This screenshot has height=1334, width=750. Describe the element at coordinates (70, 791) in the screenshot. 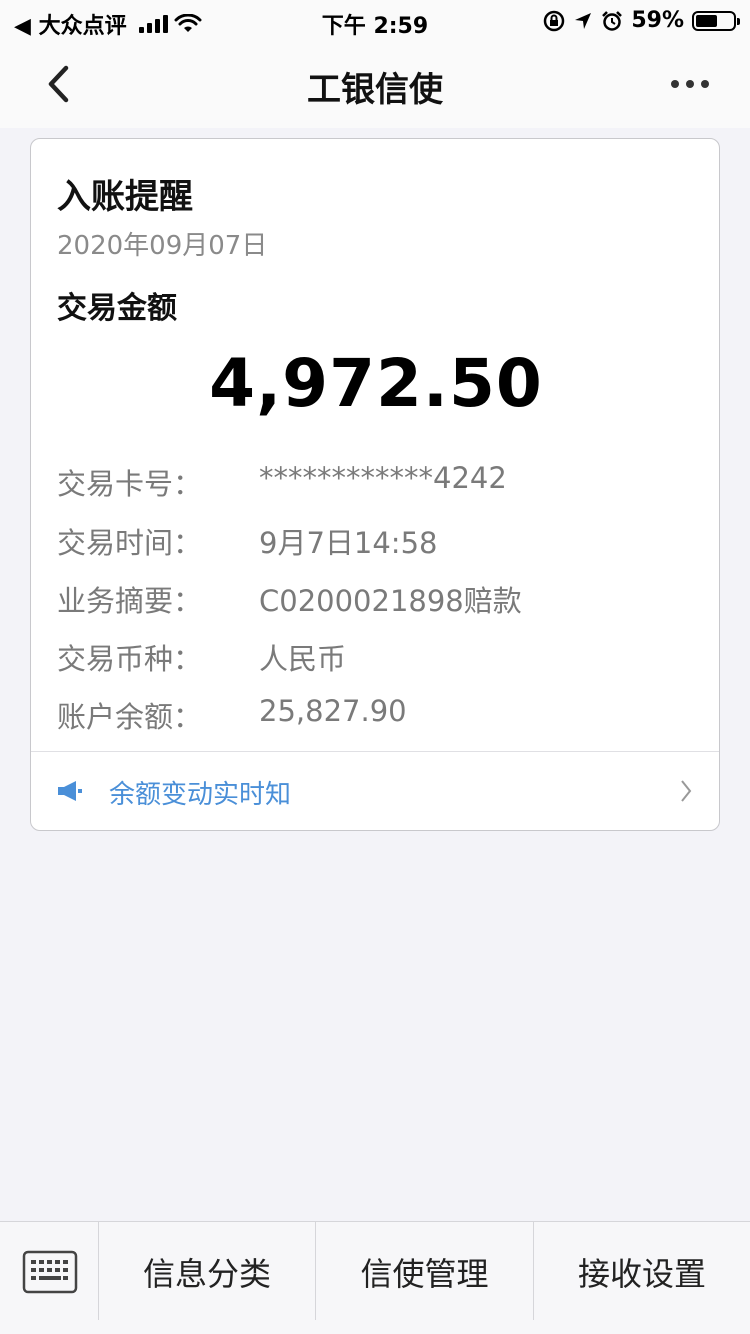

I see `megaphone-icon` at that location.